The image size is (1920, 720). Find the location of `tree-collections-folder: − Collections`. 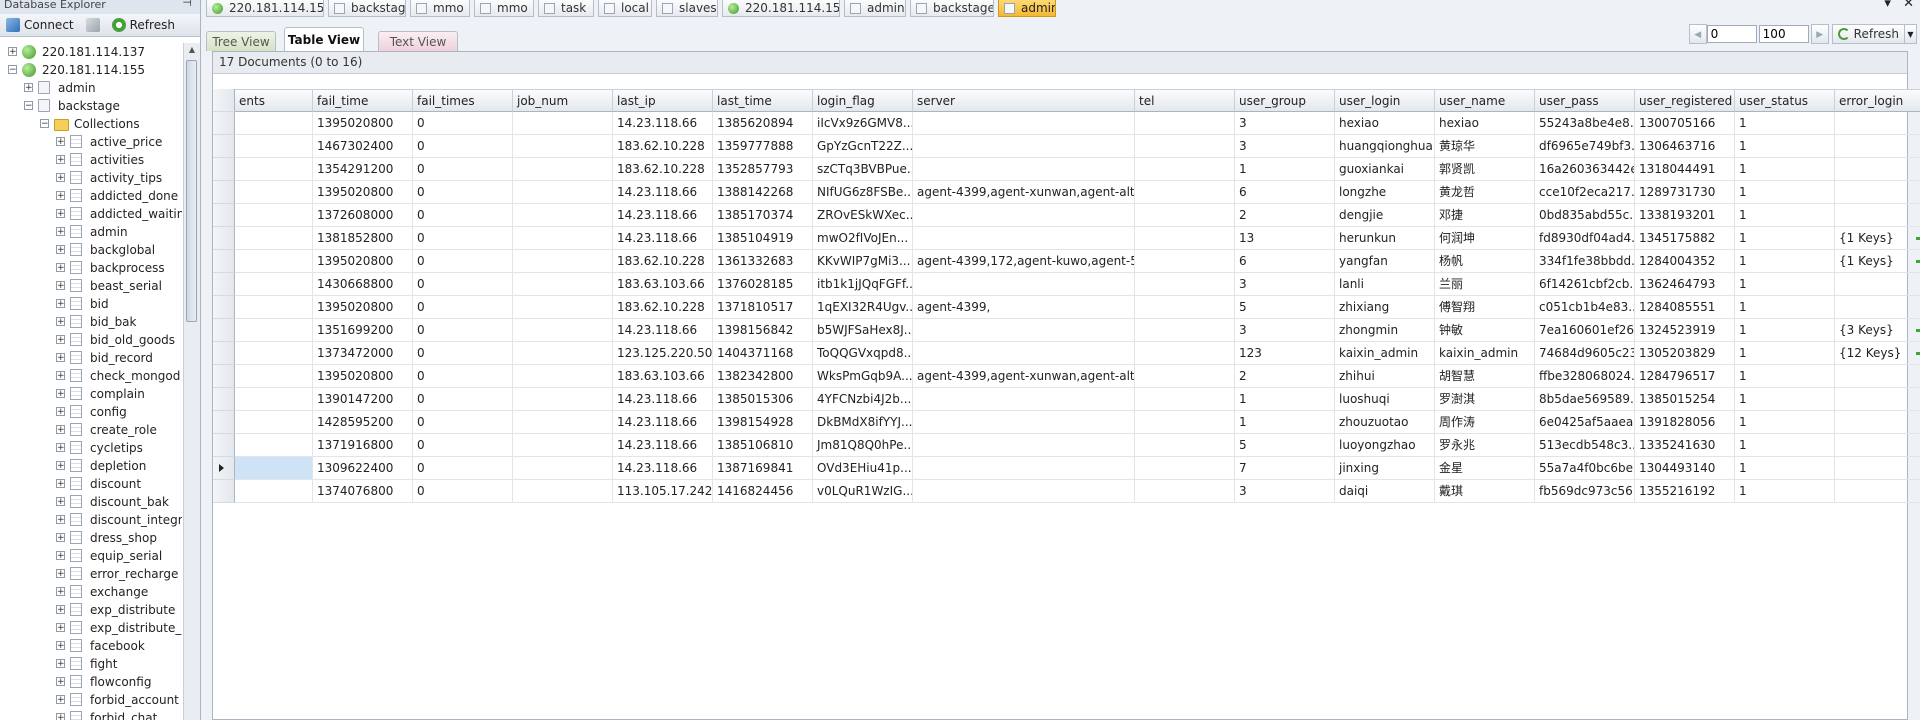

tree-collections-folder: − Collections is located at coordinates (91, 124).